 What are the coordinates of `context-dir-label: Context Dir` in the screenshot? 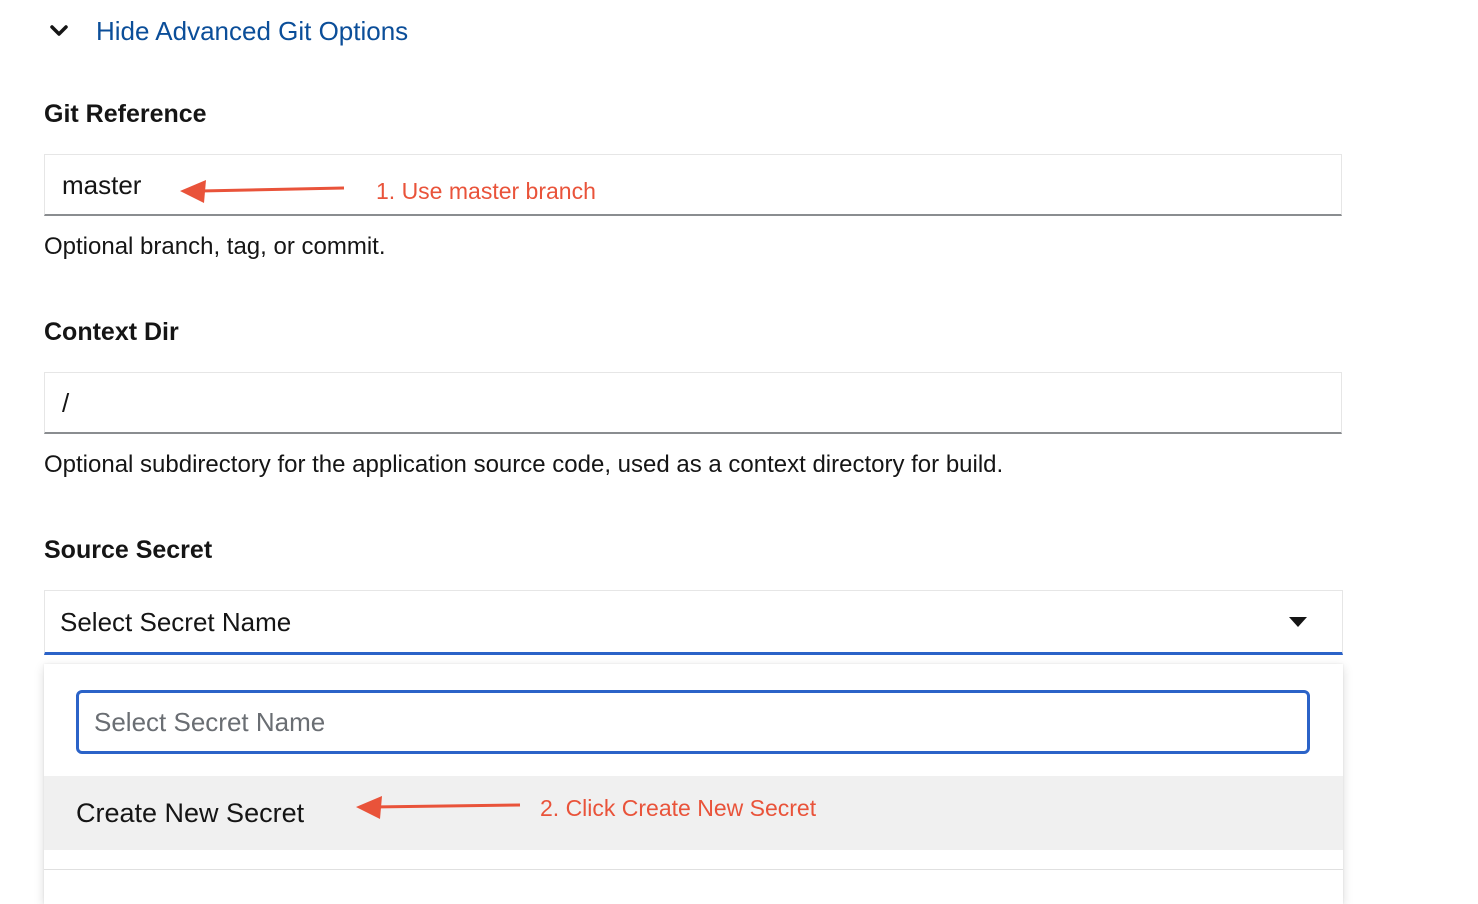 It's located at (111, 332).